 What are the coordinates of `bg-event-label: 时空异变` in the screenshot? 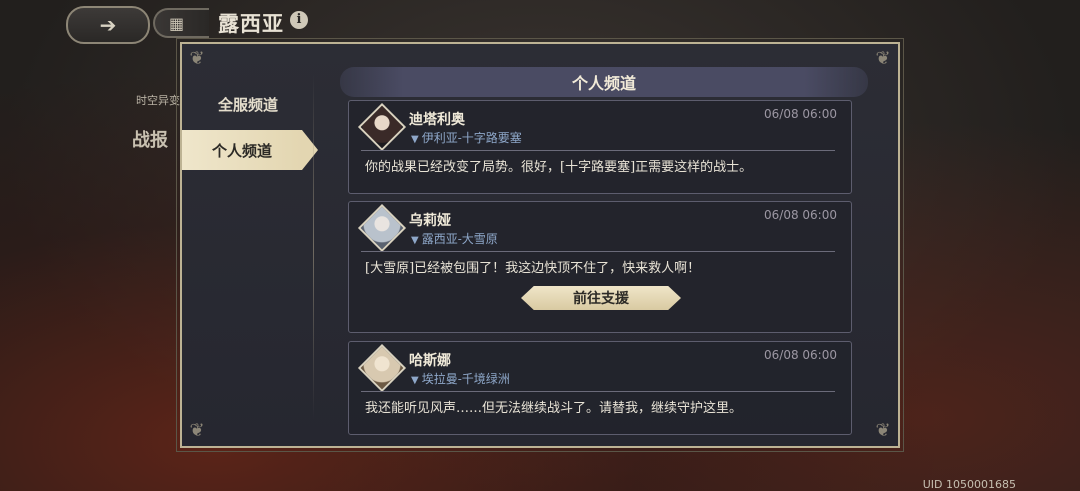 It's located at (158, 100).